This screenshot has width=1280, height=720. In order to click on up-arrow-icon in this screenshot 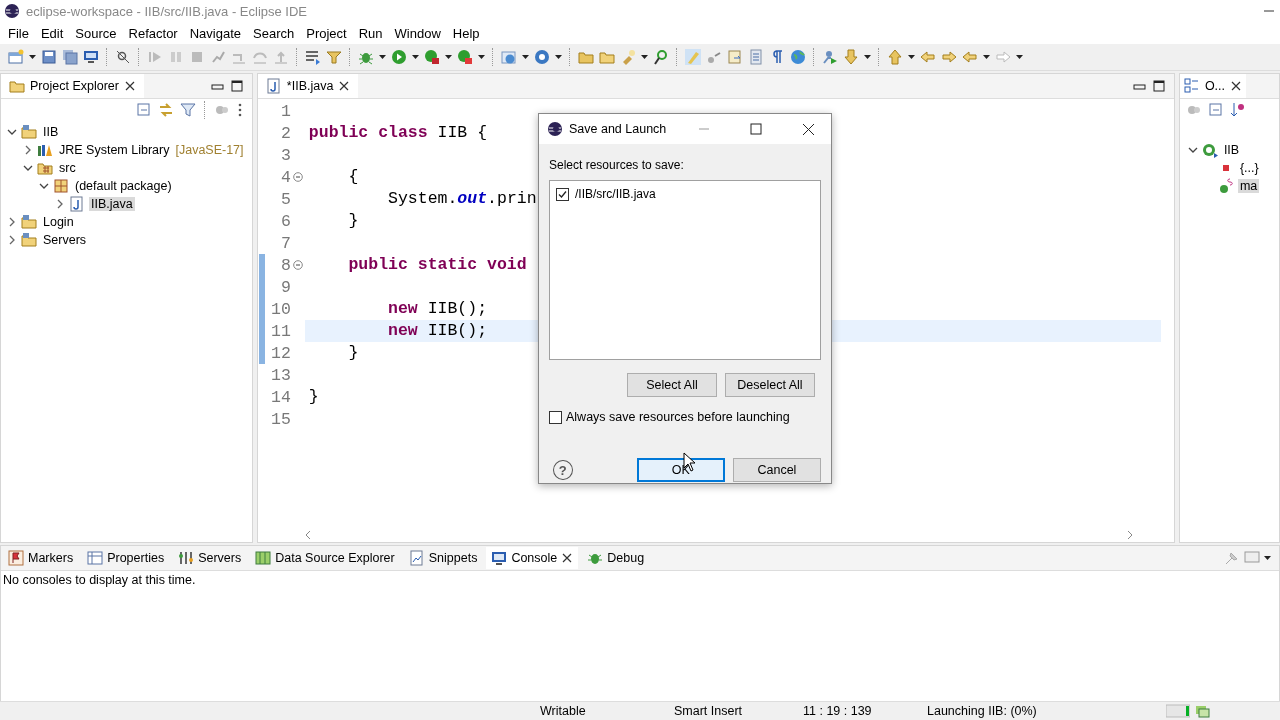, I will do `click(895, 57)`.